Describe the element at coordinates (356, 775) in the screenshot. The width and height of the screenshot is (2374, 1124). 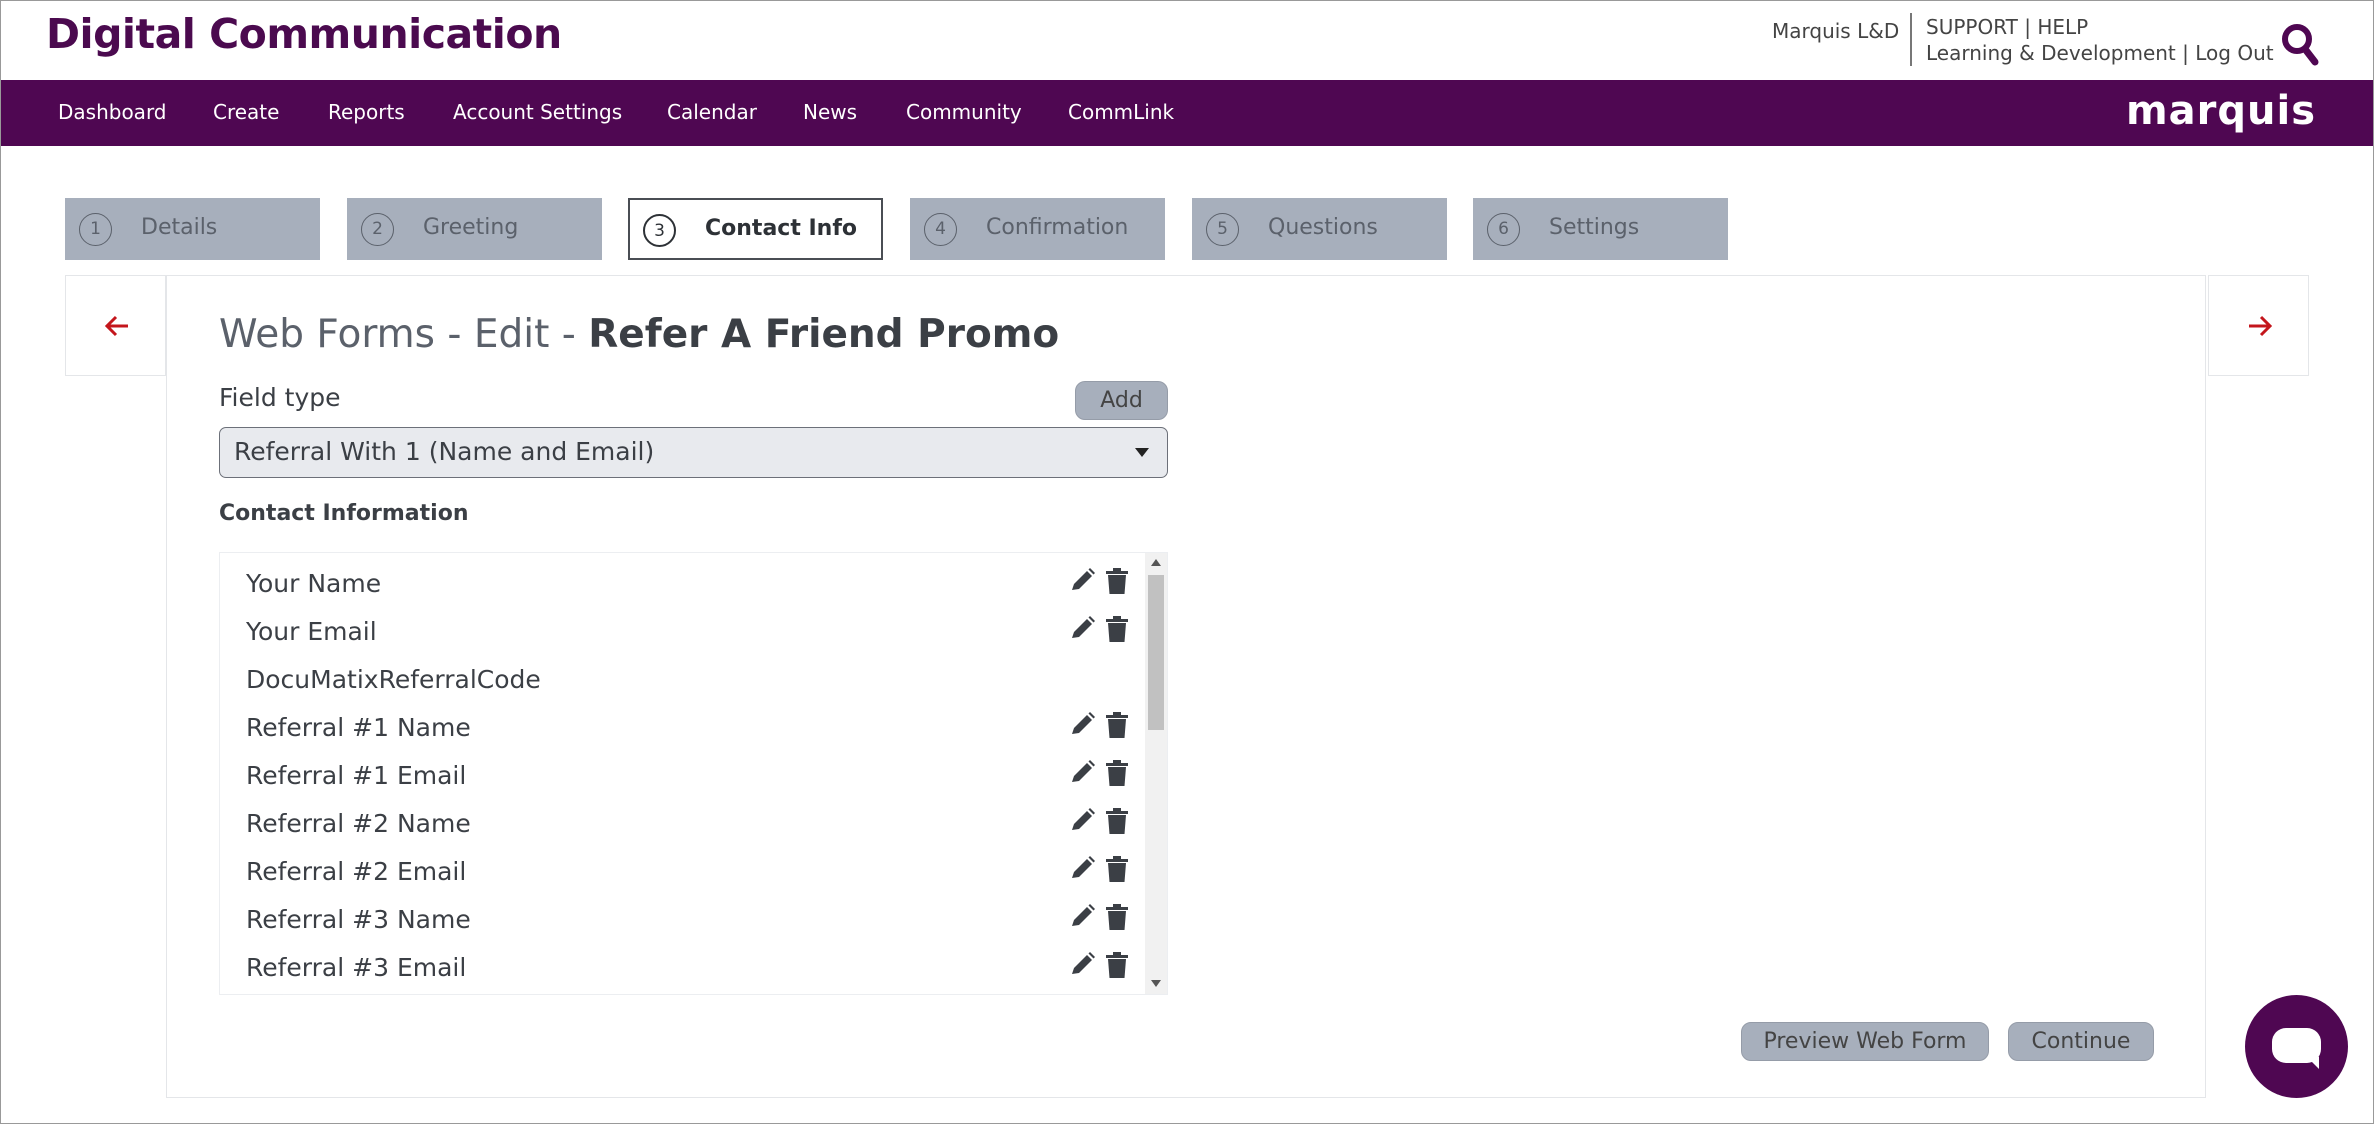
I see `field-label: Referral #1 Email` at that location.